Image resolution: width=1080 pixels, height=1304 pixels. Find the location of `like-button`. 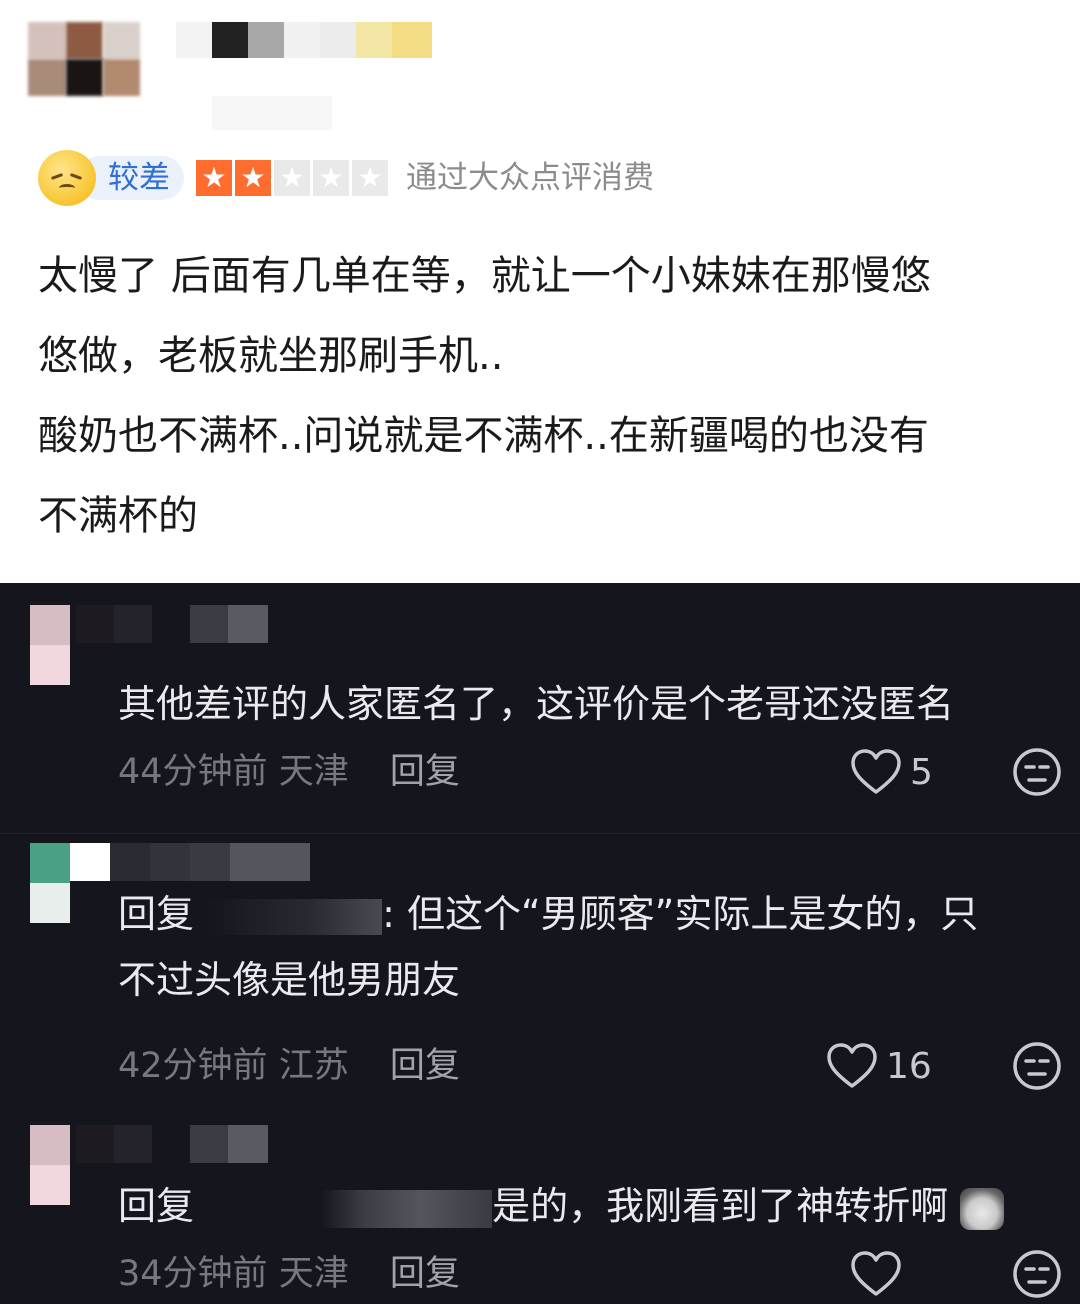

like-button is located at coordinates (880, 1274).